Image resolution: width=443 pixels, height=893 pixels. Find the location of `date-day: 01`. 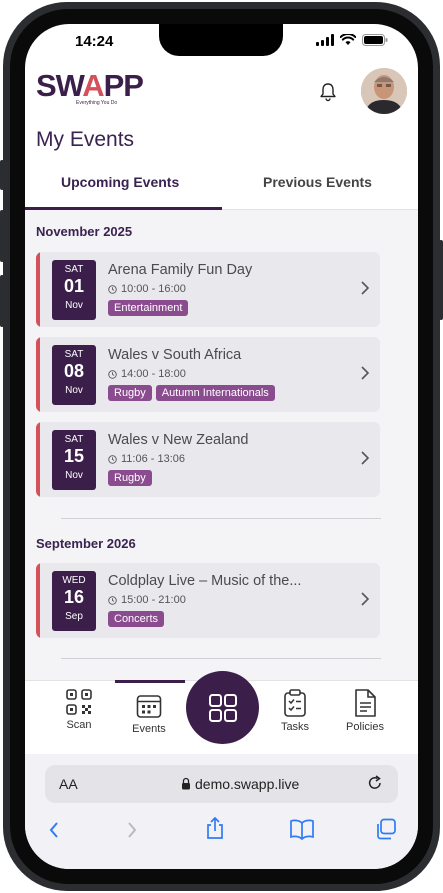

date-day: 01 is located at coordinates (74, 286).